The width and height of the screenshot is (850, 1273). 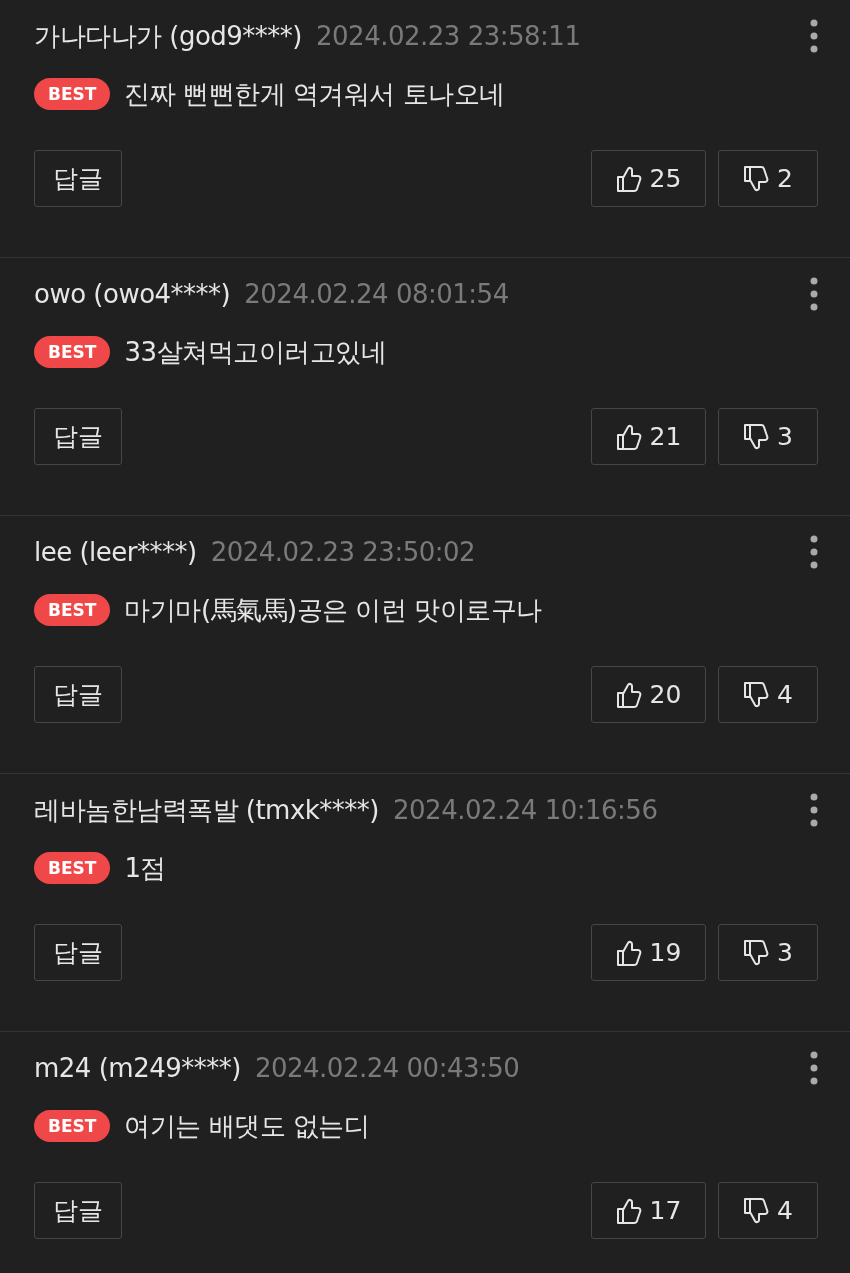 What do you see at coordinates (449, 36) in the screenshot?
I see `comment-date: 2024.02.23 23:58:11` at bounding box center [449, 36].